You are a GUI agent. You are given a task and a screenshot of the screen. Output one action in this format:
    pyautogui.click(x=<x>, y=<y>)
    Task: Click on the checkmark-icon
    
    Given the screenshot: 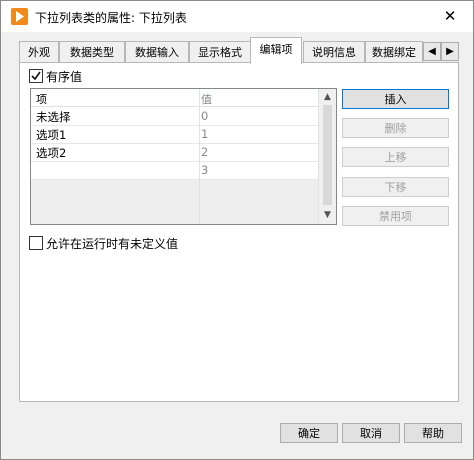 What is the action you would take?
    pyautogui.click(x=36, y=76)
    